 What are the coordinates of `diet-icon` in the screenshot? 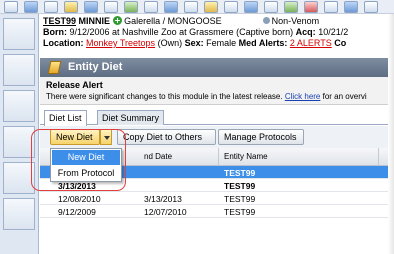 It's located at (54, 67).